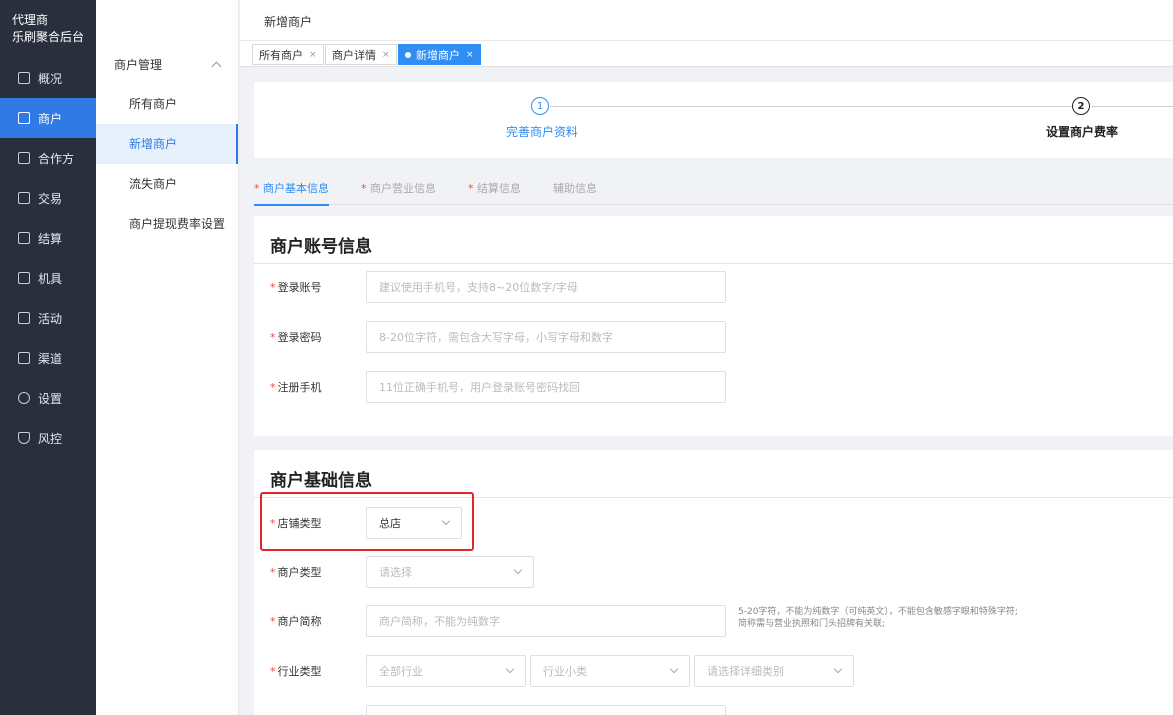 The image size is (1173, 715). I want to click on steps-card: 1 2 完善商户资料 设置商户费率, so click(713, 120).